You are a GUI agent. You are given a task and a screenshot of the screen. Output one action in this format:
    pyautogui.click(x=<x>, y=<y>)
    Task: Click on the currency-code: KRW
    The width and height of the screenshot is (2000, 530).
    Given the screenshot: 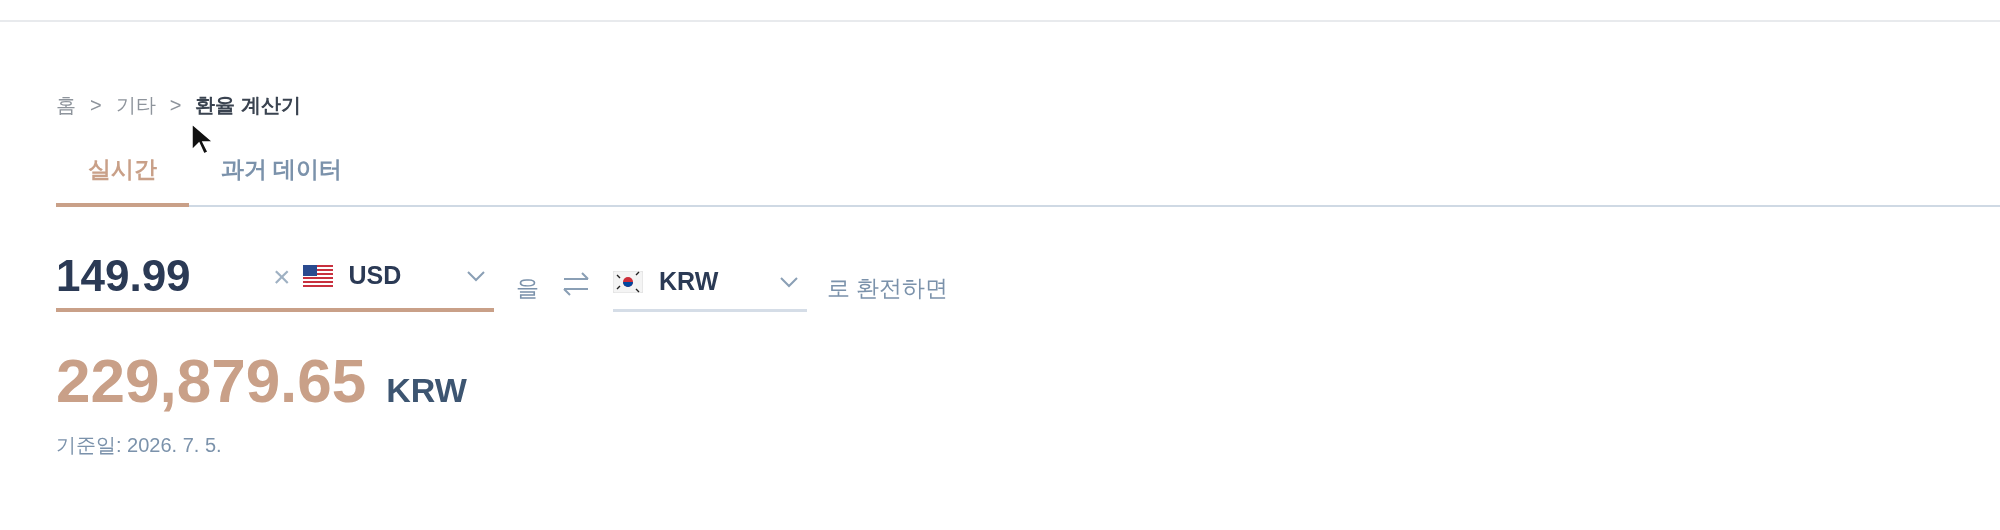 What is the action you would take?
    pyautogui.click(x=426, y=390)
    